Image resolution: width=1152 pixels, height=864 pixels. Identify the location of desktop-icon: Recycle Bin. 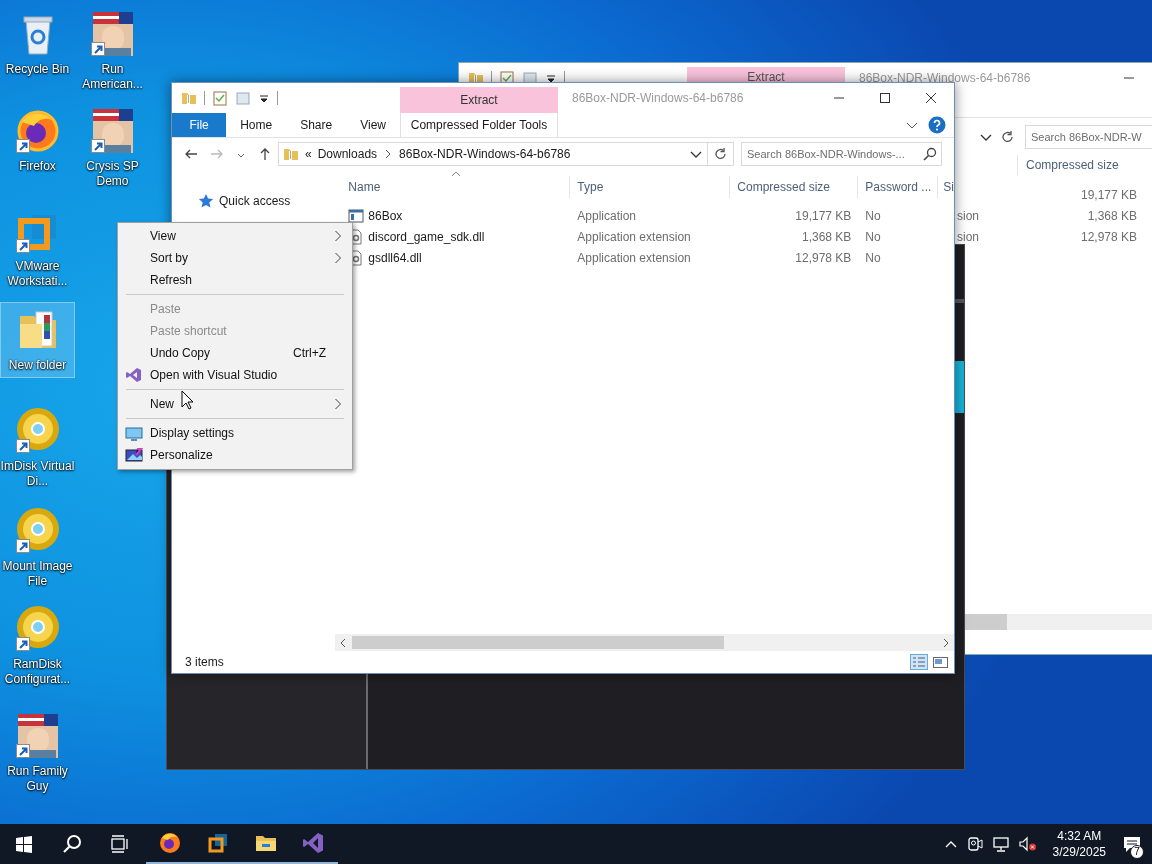
(37, 44).